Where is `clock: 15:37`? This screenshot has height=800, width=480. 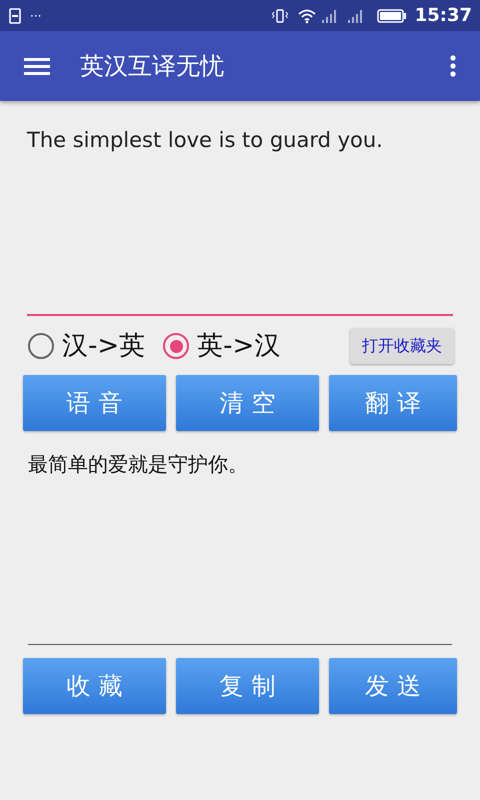
clock: 15:37 is located at coordinates (443, 16).